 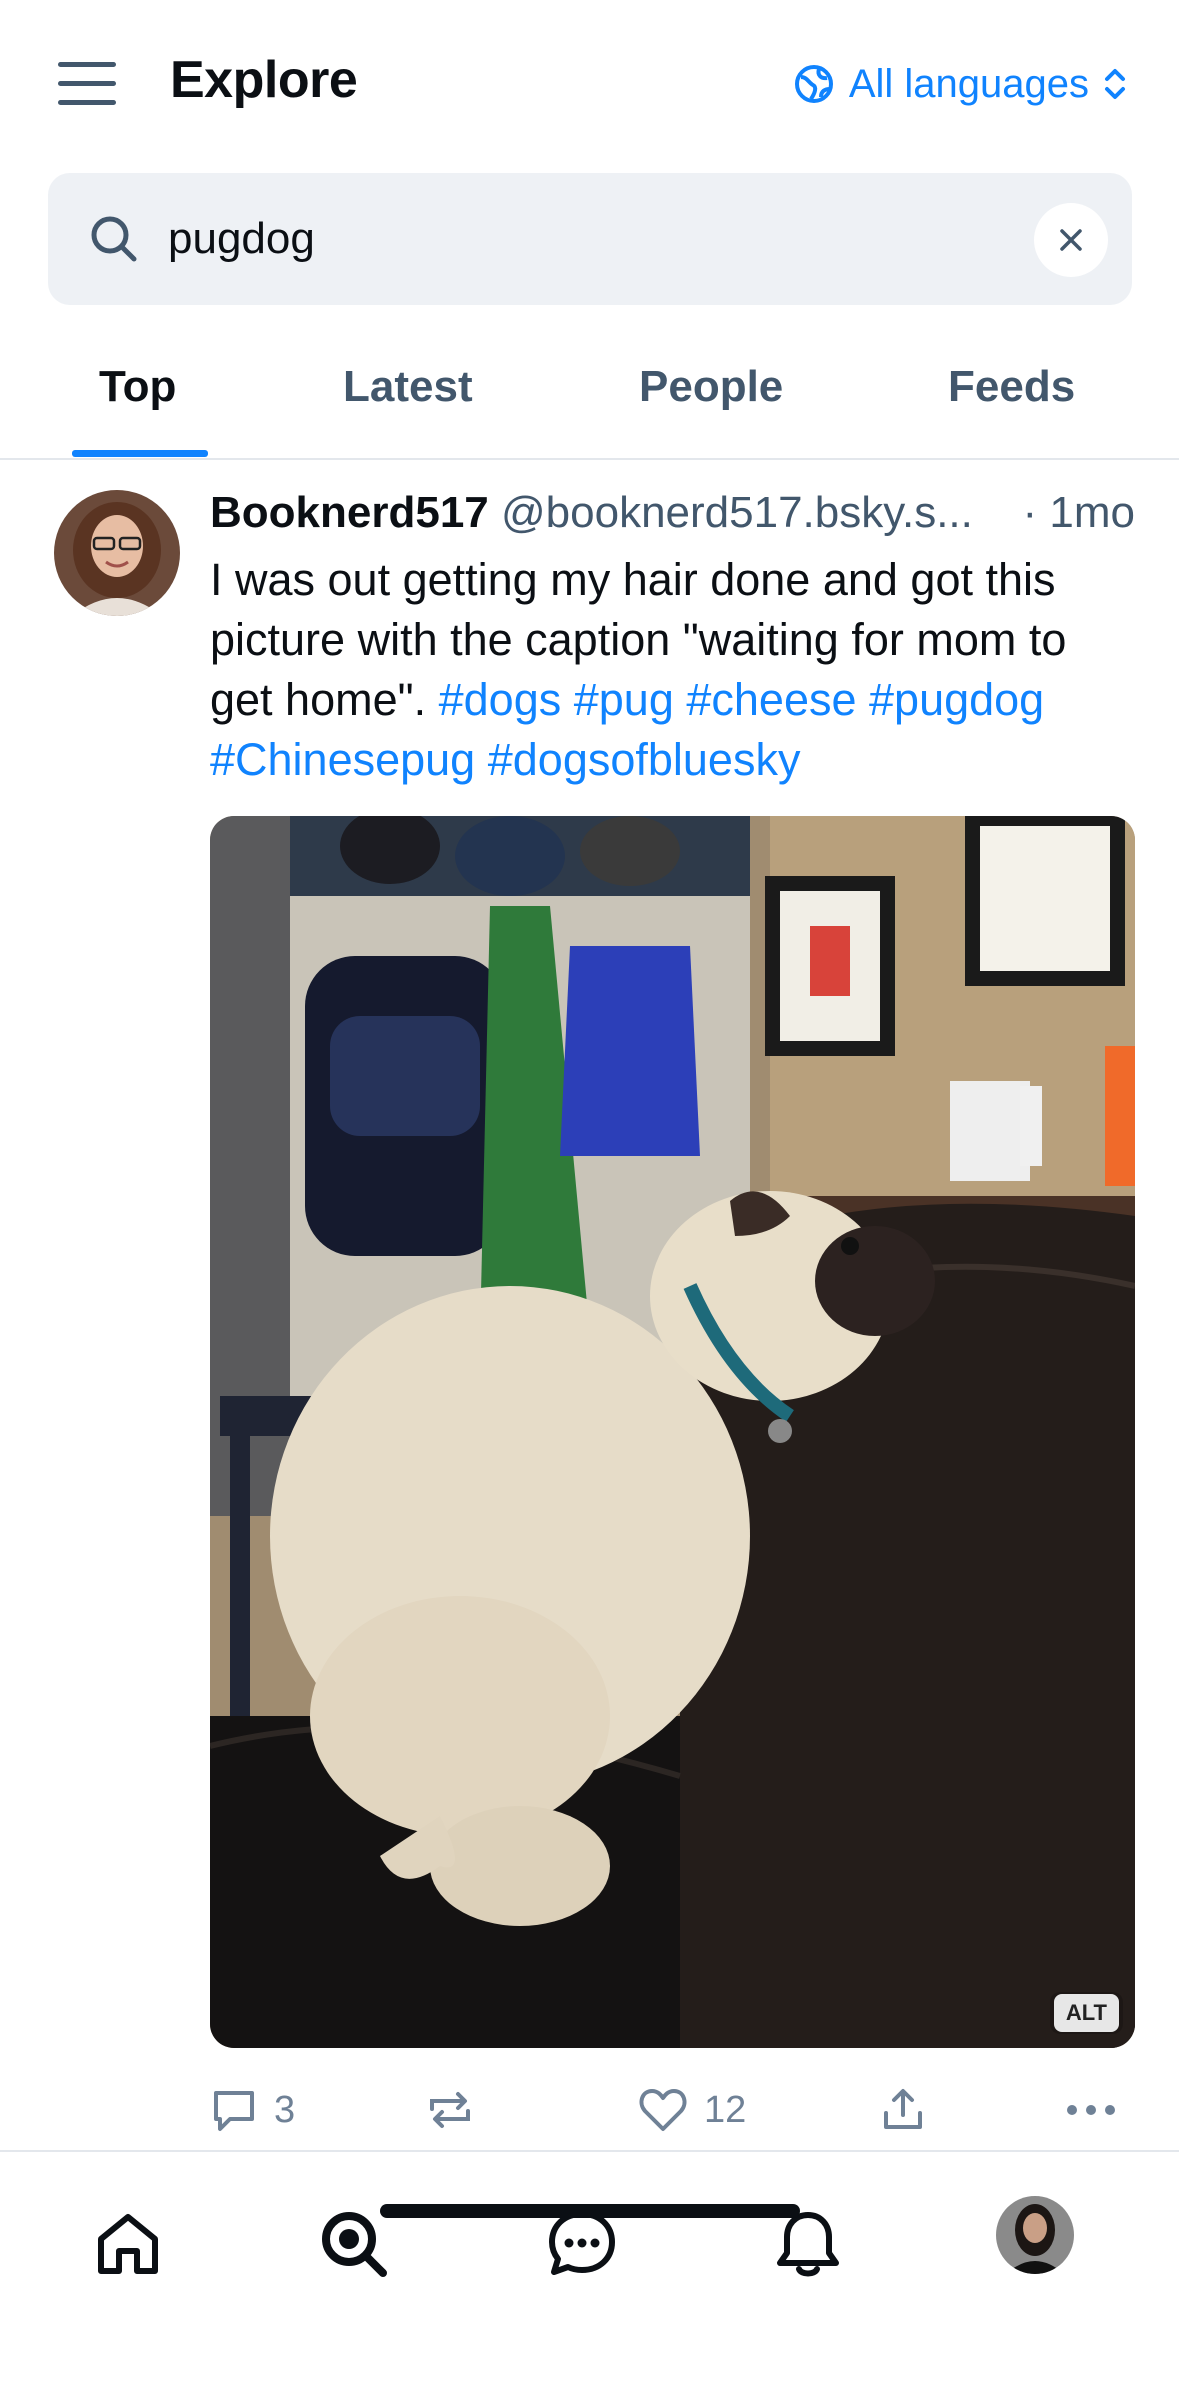 I want to click on alt-text-badge: ALT, so click(x=1086, y=2013).